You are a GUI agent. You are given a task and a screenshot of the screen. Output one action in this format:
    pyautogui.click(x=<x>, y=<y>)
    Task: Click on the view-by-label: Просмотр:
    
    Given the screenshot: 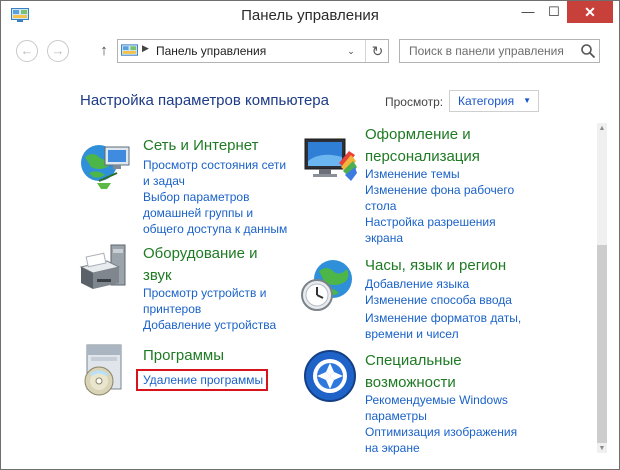 What is the action you would take?
    pyautogui.click(x=414, y=102)
    